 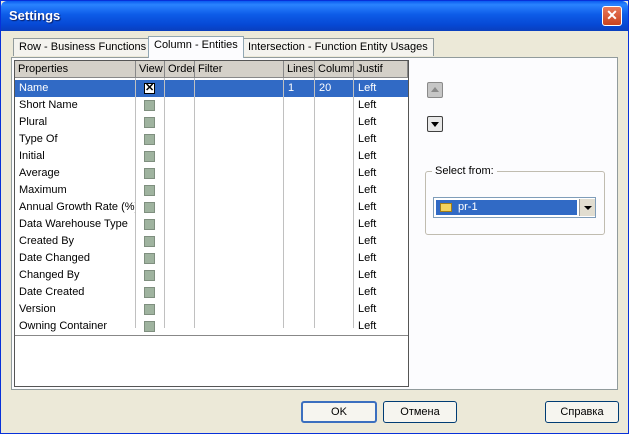 What do you see at coordinates (211, 105) in the screenshot?
I see `table-row: Short Name Left` at bounding box center [211, 105].